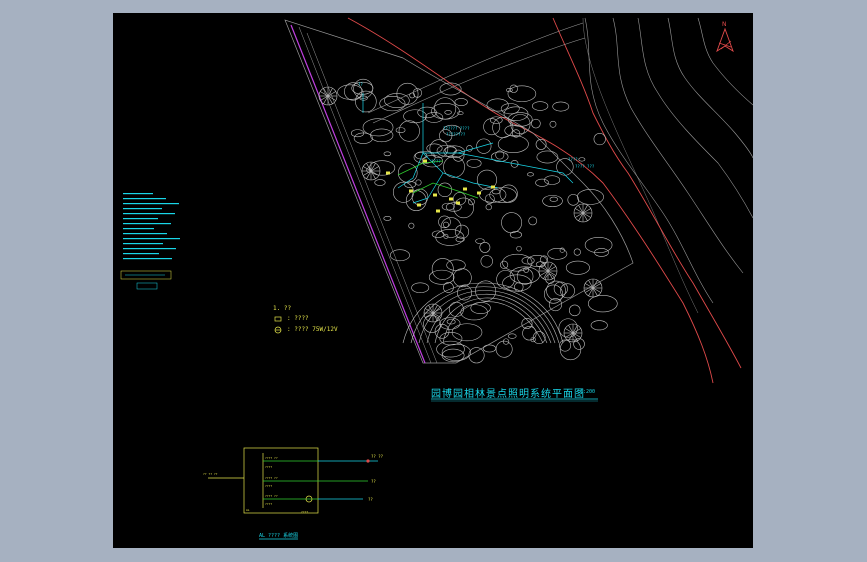  Describe the element at coordinates (508, 394) in the screenshot. I see `drawing-title: 园博园相林景点照明系统平面图` at that location.